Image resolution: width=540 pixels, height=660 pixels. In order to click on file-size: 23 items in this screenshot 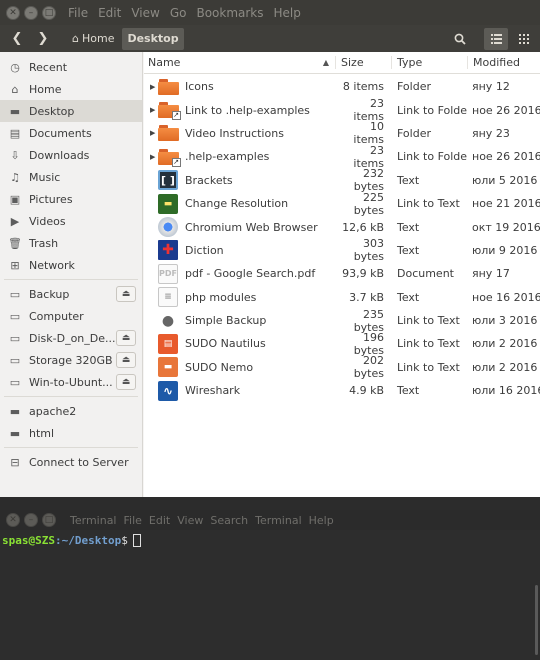, I will do `click(368, 110)`.